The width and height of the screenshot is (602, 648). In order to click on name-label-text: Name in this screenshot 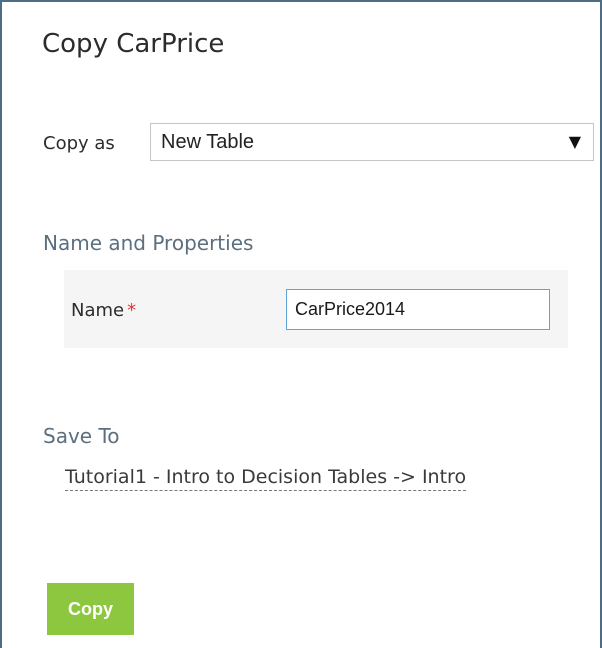, I will do `click(98, 310)`.